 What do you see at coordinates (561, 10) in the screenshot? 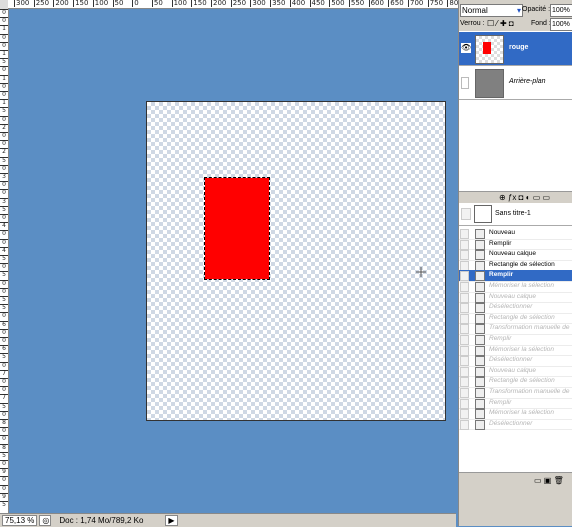
I see `opacity-input: 100%` at bounding box center [561, 10].